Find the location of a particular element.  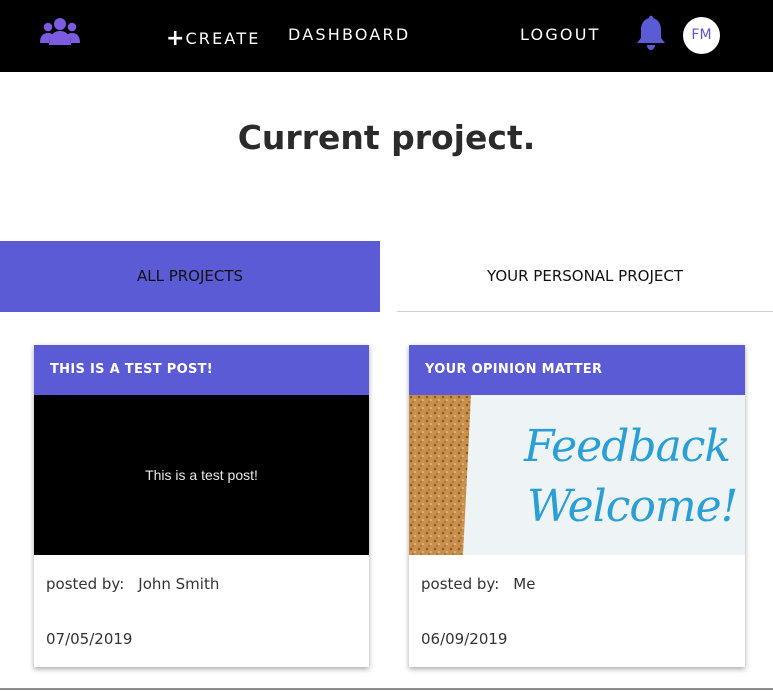

post-title: YOUR OPINION MATTER is located at coordinates (577, 370).